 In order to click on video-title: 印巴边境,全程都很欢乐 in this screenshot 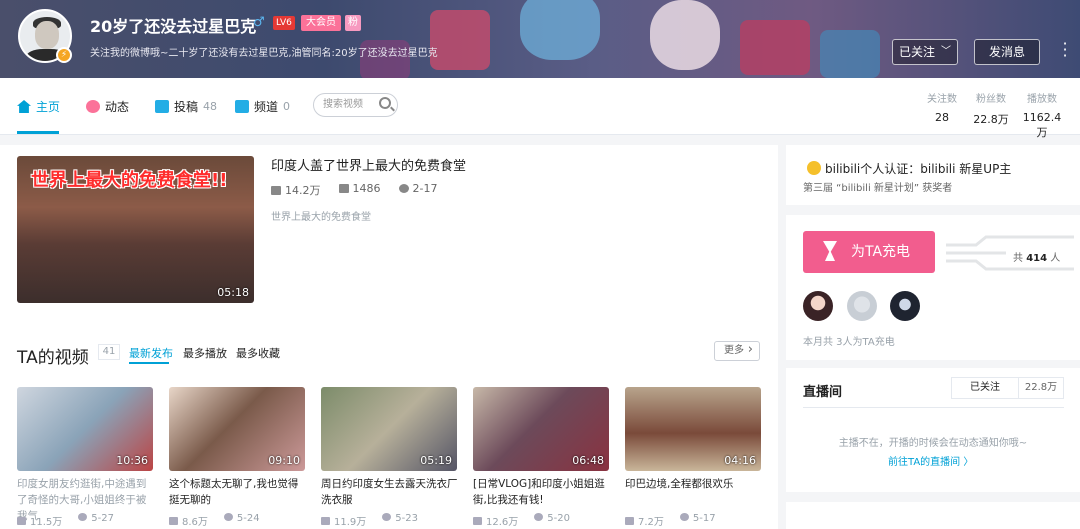, I will do `click(694, 484)`.